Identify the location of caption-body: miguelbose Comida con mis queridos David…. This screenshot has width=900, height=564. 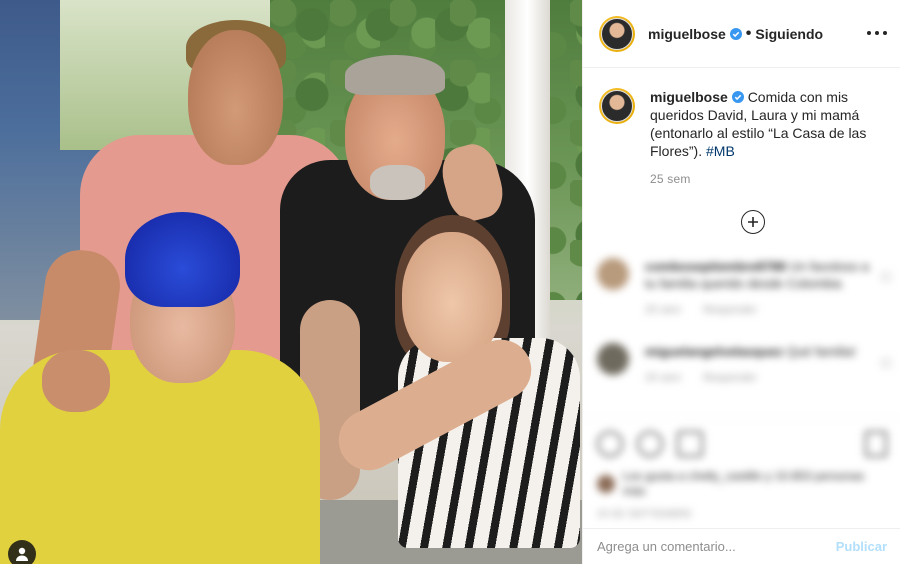
(769, 138).